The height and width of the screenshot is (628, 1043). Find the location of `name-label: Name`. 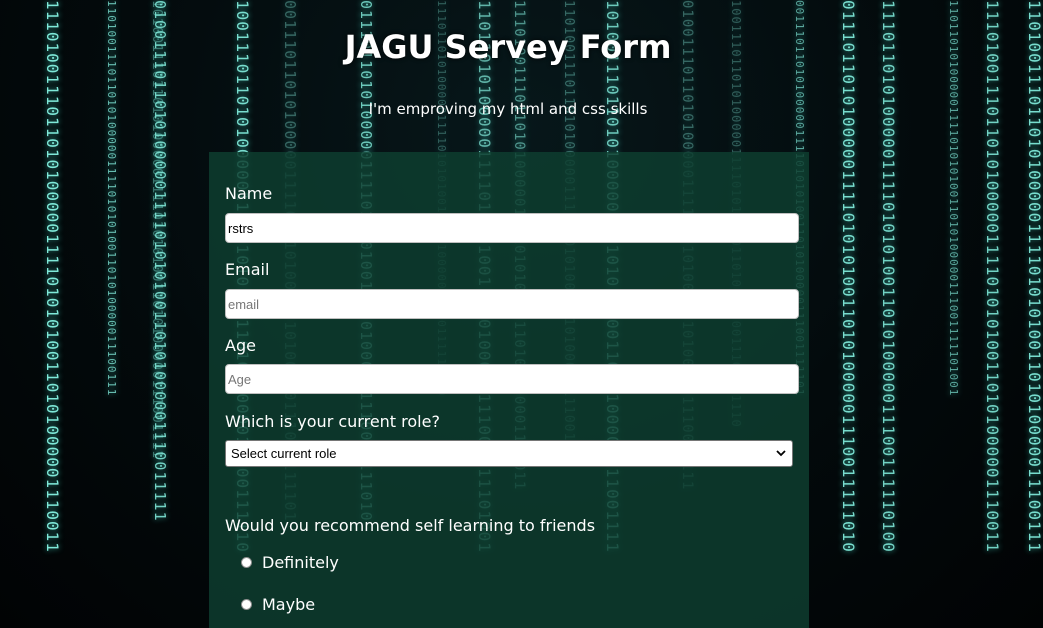

name-label: Name is located at coordinates (249, 193).